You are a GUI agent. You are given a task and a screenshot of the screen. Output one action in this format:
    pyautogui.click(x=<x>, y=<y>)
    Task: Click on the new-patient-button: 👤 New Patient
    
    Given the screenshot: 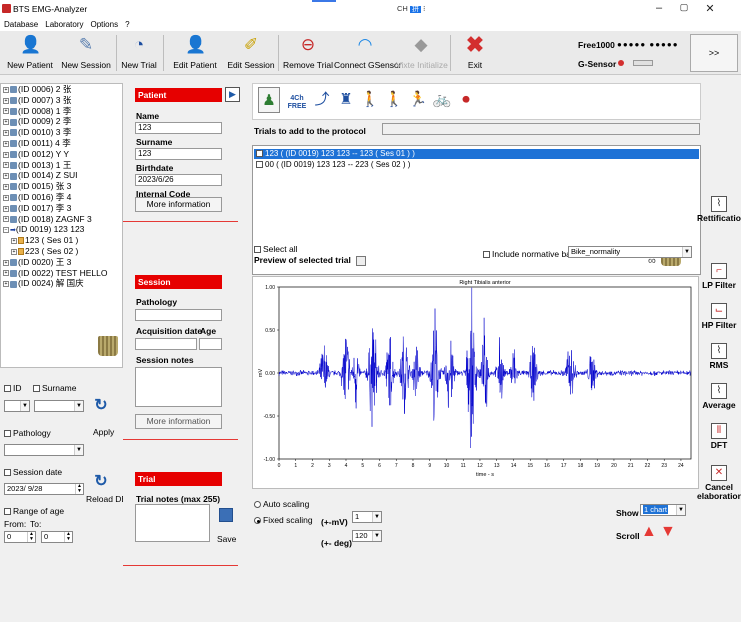 What is the action you would take?
    pyautogui.click(x=30, y=53)
    